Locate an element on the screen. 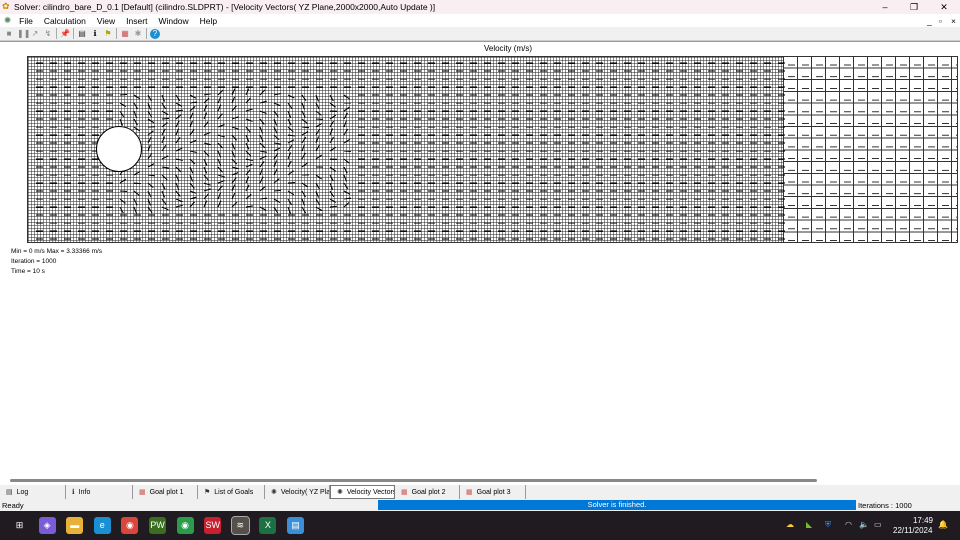  tab-label: List of Goals is located at coordinates (234, 492).